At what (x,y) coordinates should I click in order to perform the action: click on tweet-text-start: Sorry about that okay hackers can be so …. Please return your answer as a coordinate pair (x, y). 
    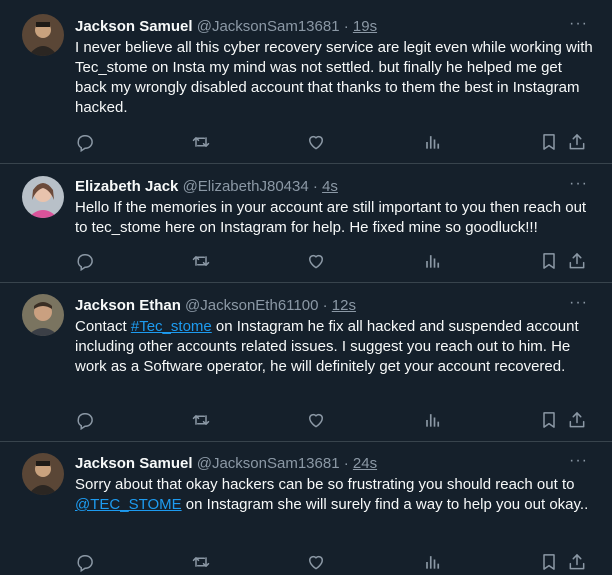
    Looking at the image, I should click on (325, 484).